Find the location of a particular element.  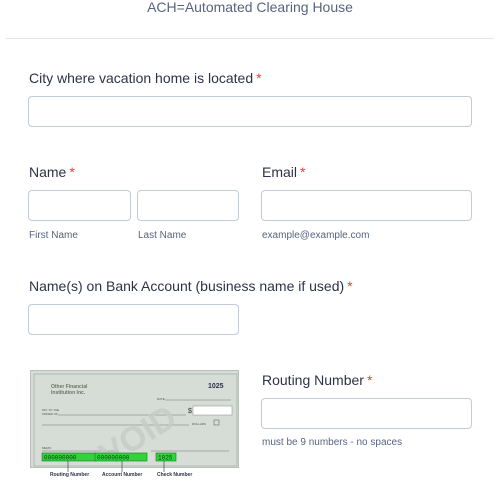

routing-number-label: Routing Number * is located at coordinates (317, 380).